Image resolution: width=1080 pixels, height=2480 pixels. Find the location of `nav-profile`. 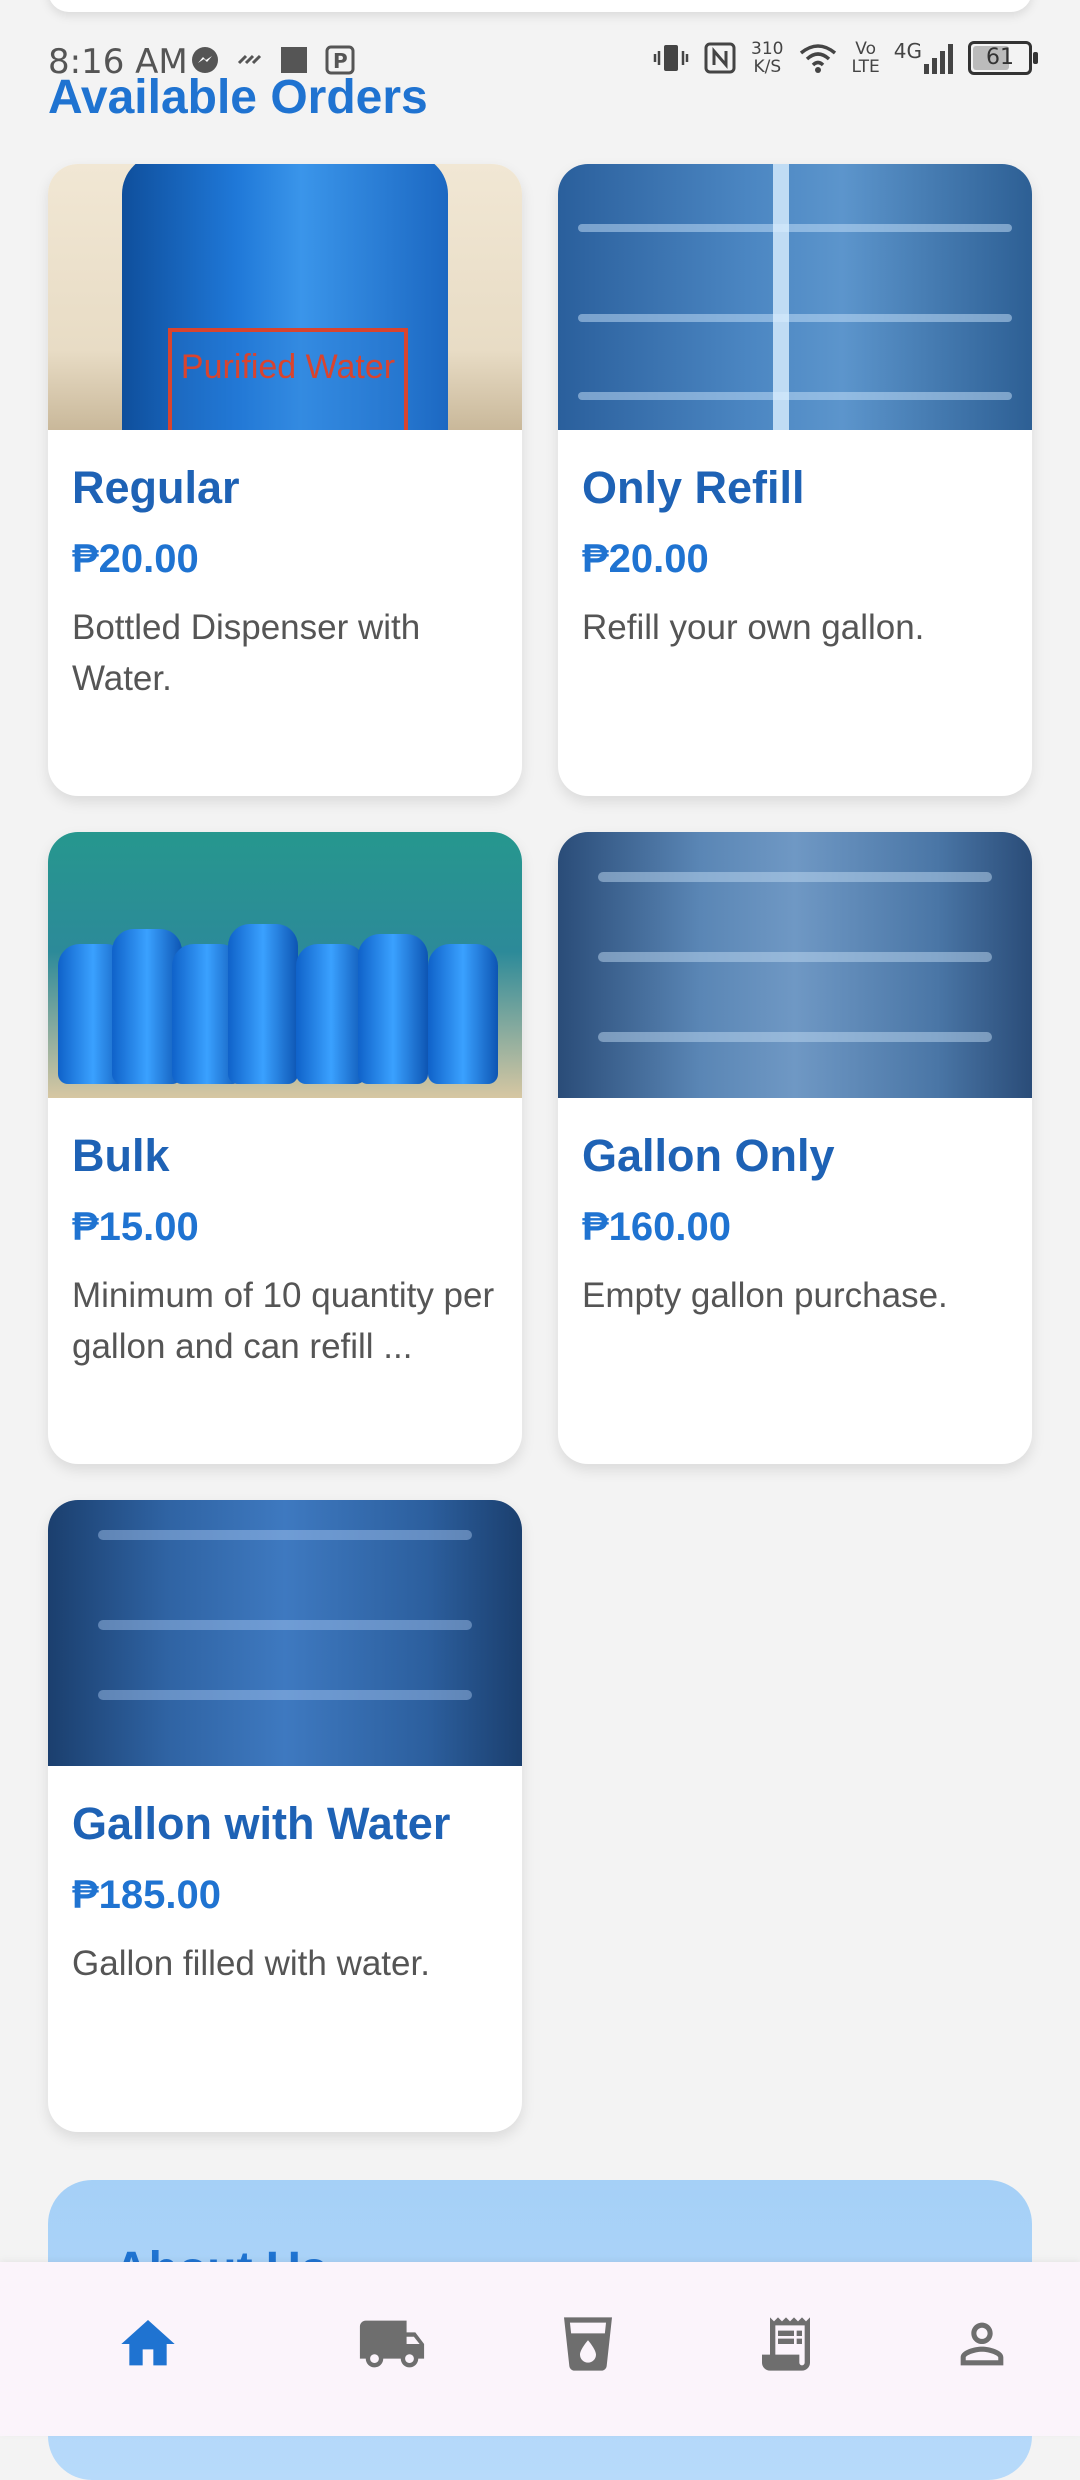

nav-profile is located at coordinates (982, 2344).